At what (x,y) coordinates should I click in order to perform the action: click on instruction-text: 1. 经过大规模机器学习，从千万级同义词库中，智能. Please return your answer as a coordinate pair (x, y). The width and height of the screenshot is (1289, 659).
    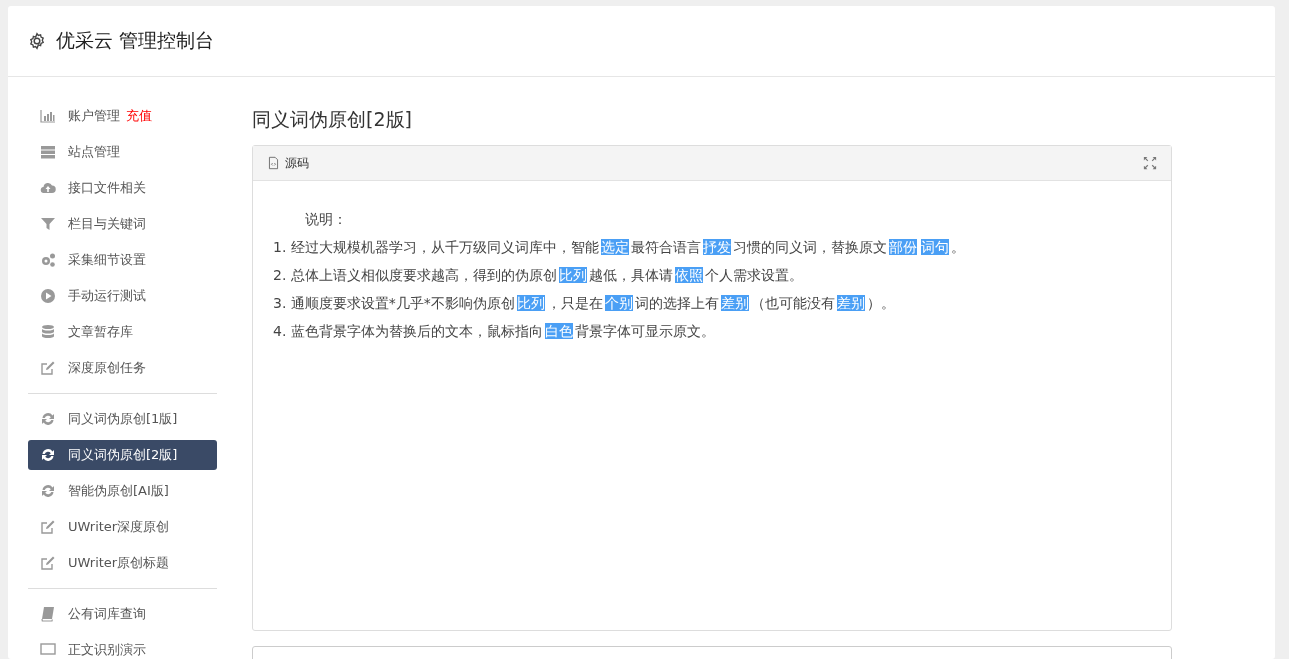
    Looking at the image, I should click on (436, 247).